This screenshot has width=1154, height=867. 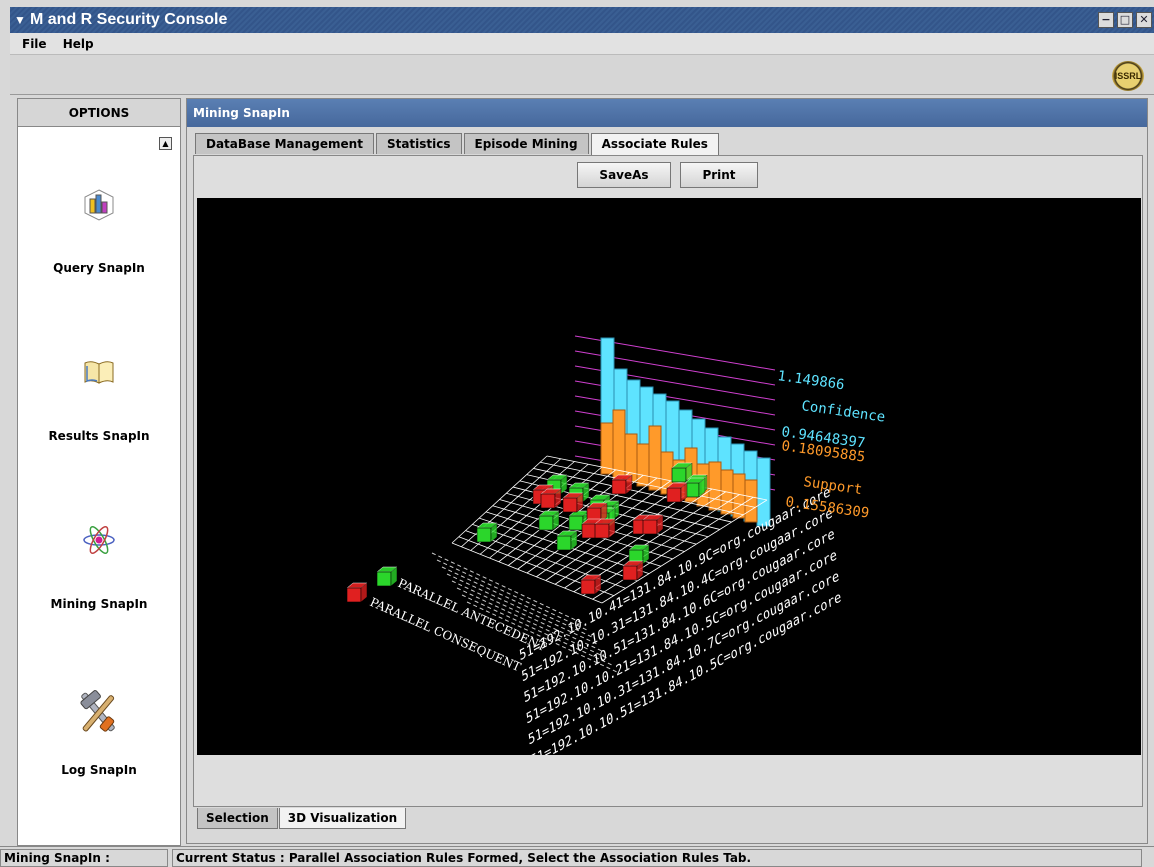 I want to click on confidence-max-label: 1.149866, so click(x=810, y=380).